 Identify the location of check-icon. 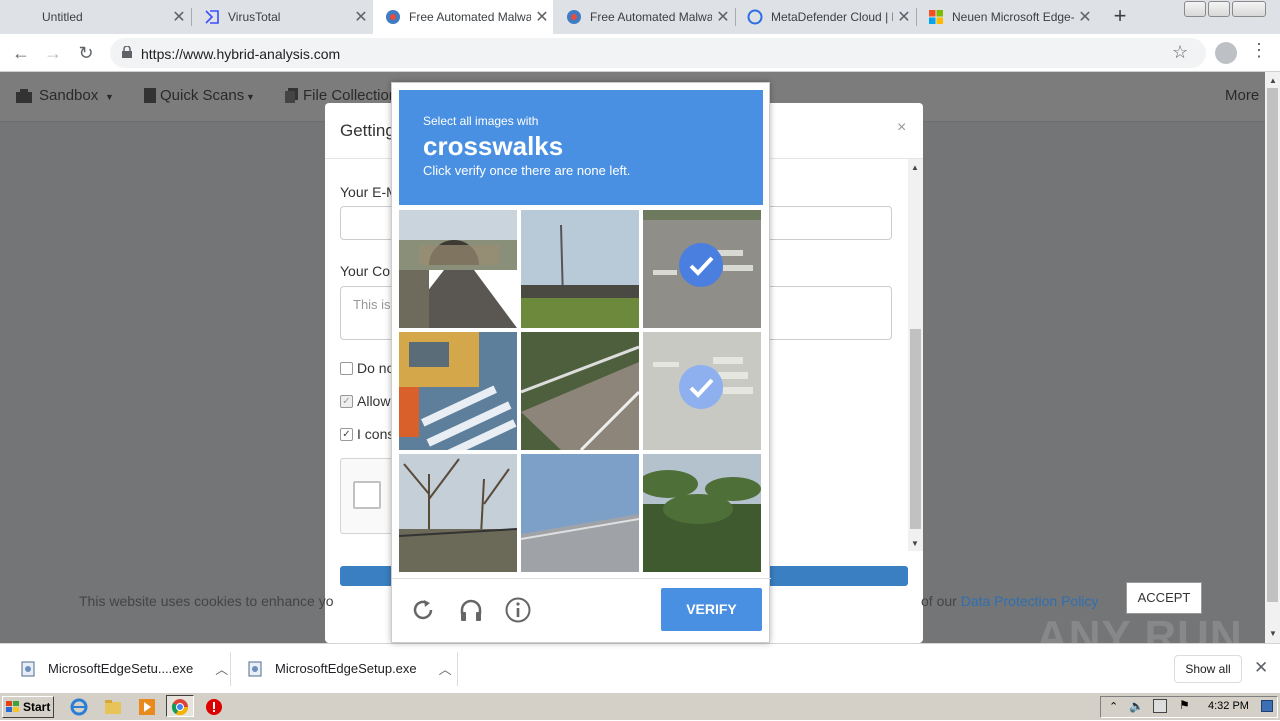
(701, 387).